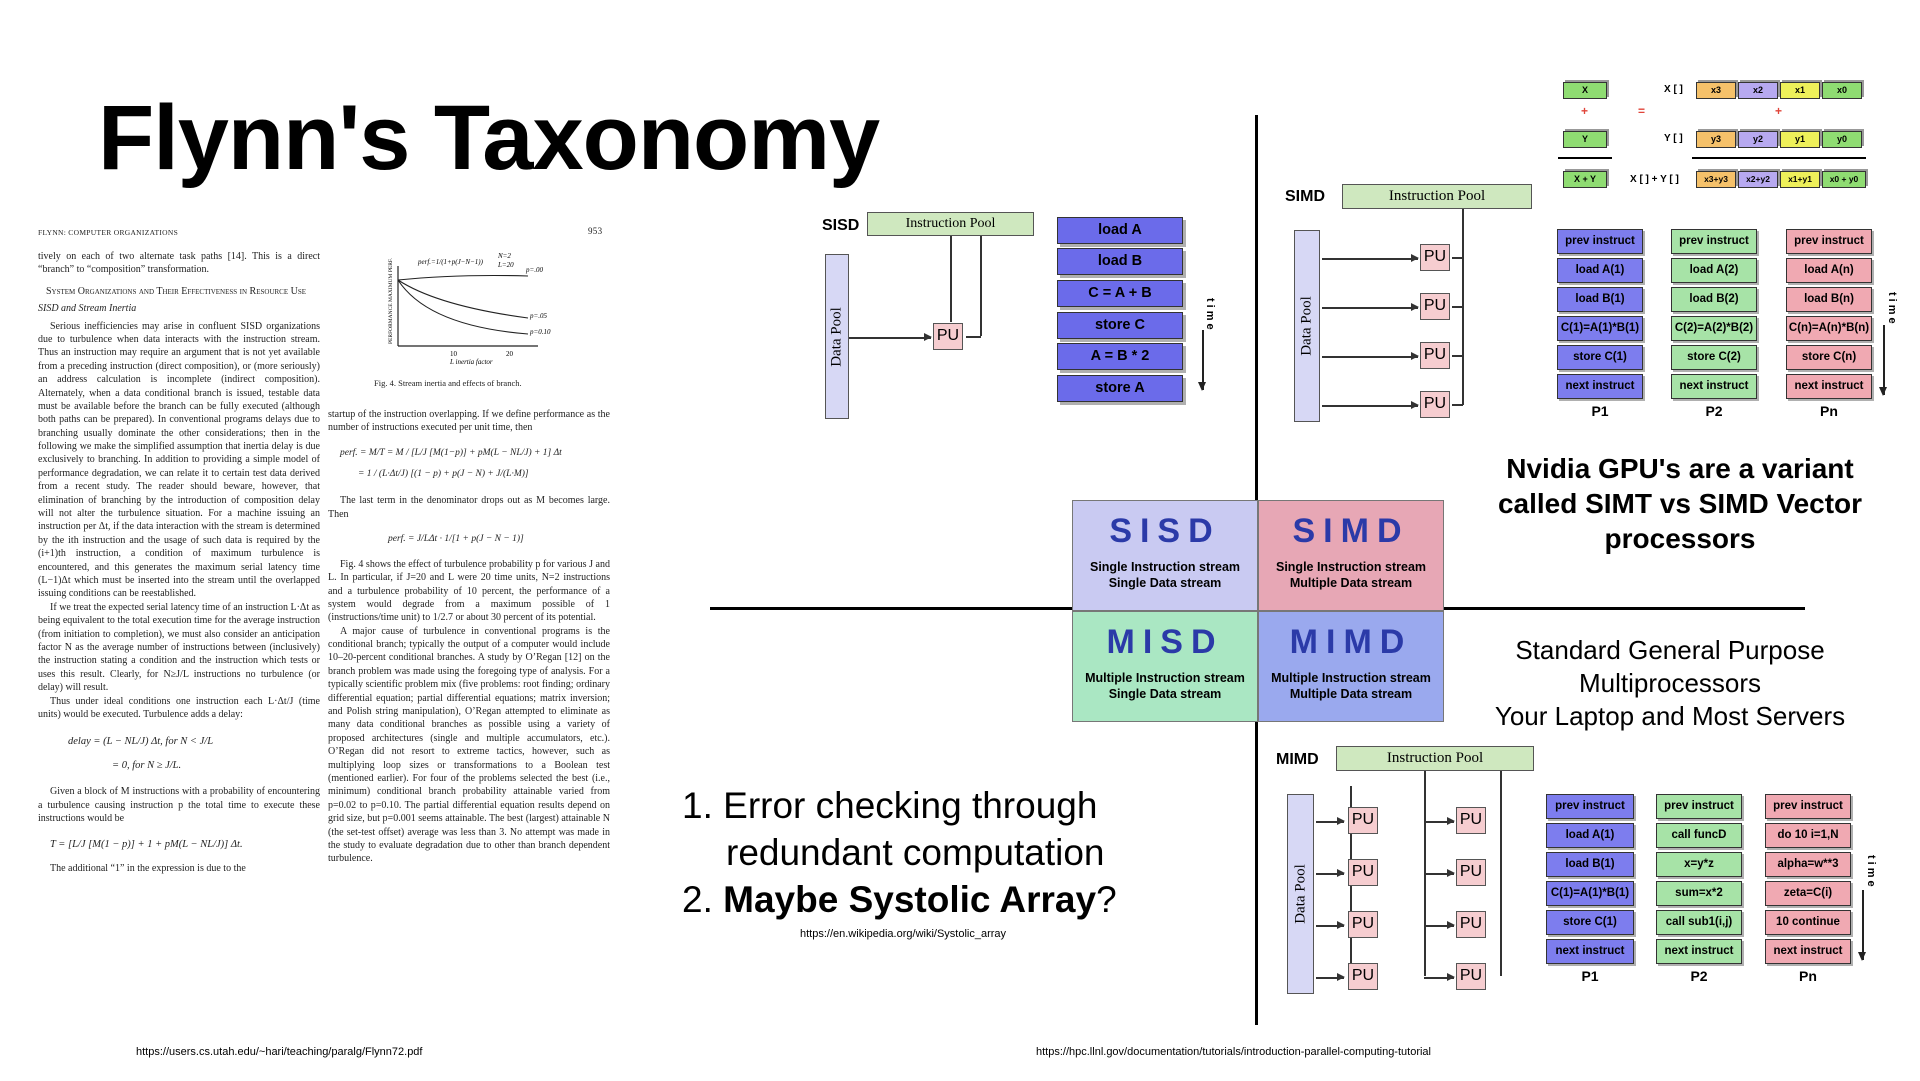 This screenshot has width=1920, height=1081. I want to click on vector-sum-cell: x1+y1, so click(1800, 179).